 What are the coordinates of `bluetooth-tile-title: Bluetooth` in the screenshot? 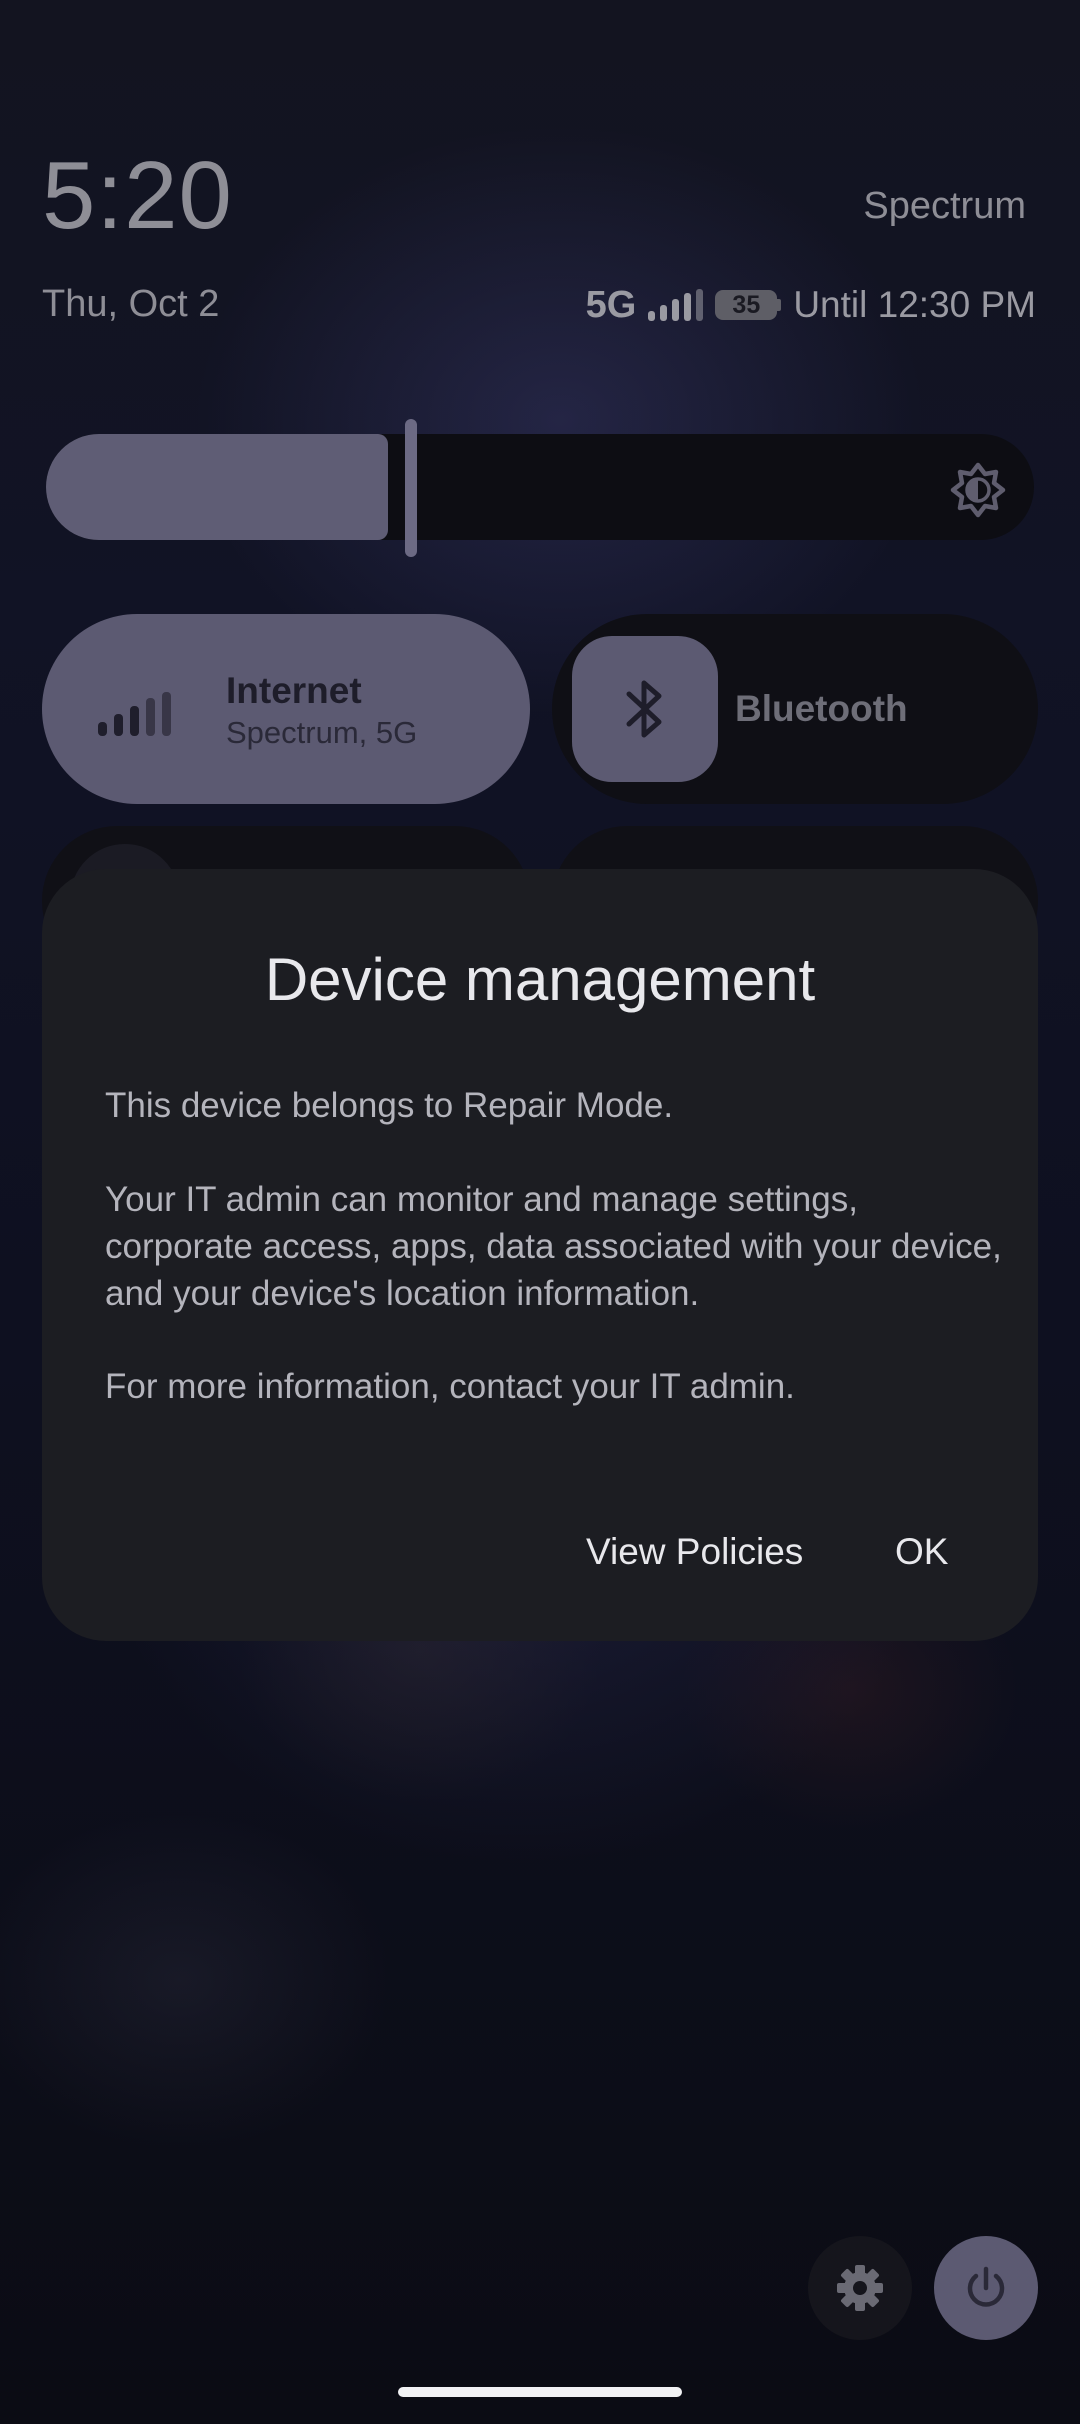 It's located at (821, 708).